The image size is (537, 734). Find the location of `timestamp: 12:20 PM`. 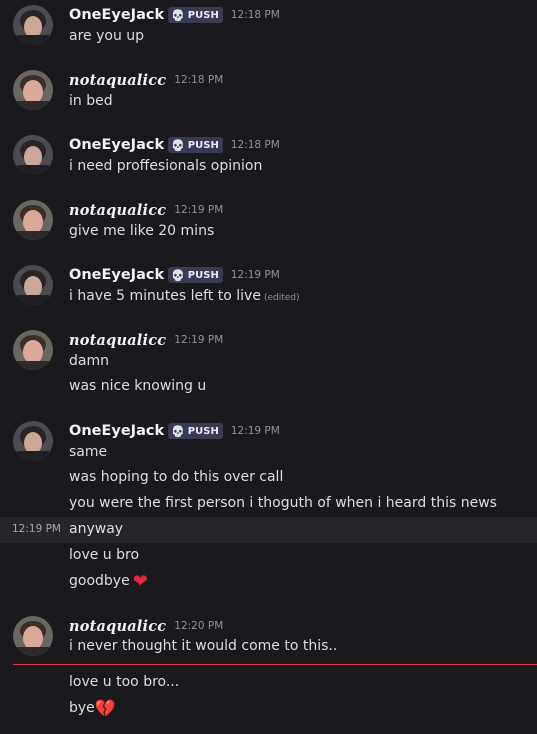

timestamp: 12:20 PM is located at coordinates (198, 626).